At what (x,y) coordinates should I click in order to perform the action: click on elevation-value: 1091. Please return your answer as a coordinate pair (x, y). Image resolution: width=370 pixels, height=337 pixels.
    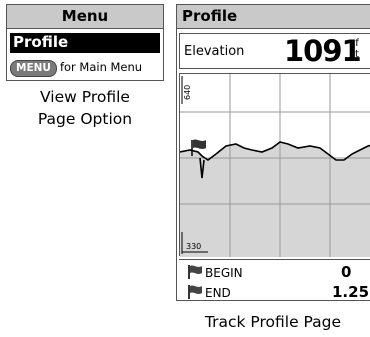
    Looking at the image, I should click on (323, 51).